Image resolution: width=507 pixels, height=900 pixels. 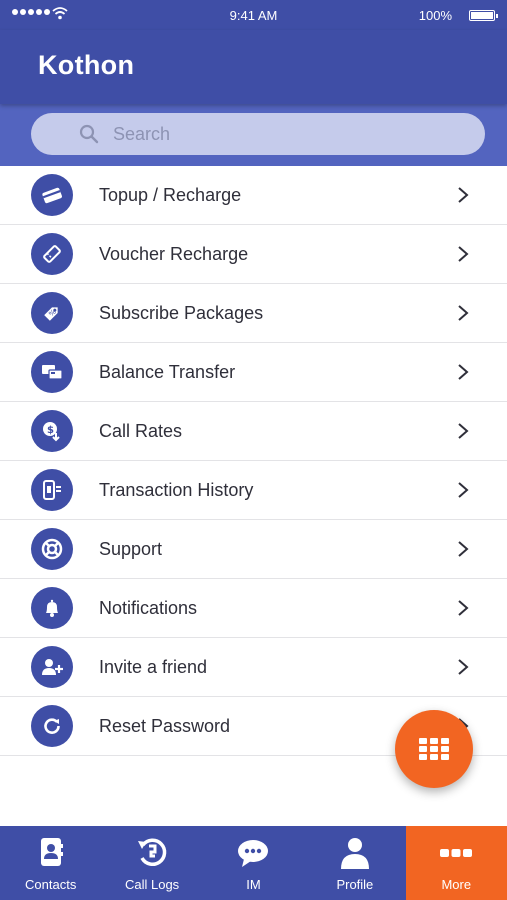 I want to click on menu-item-label: Transaction History, so click(x=176, y=490).